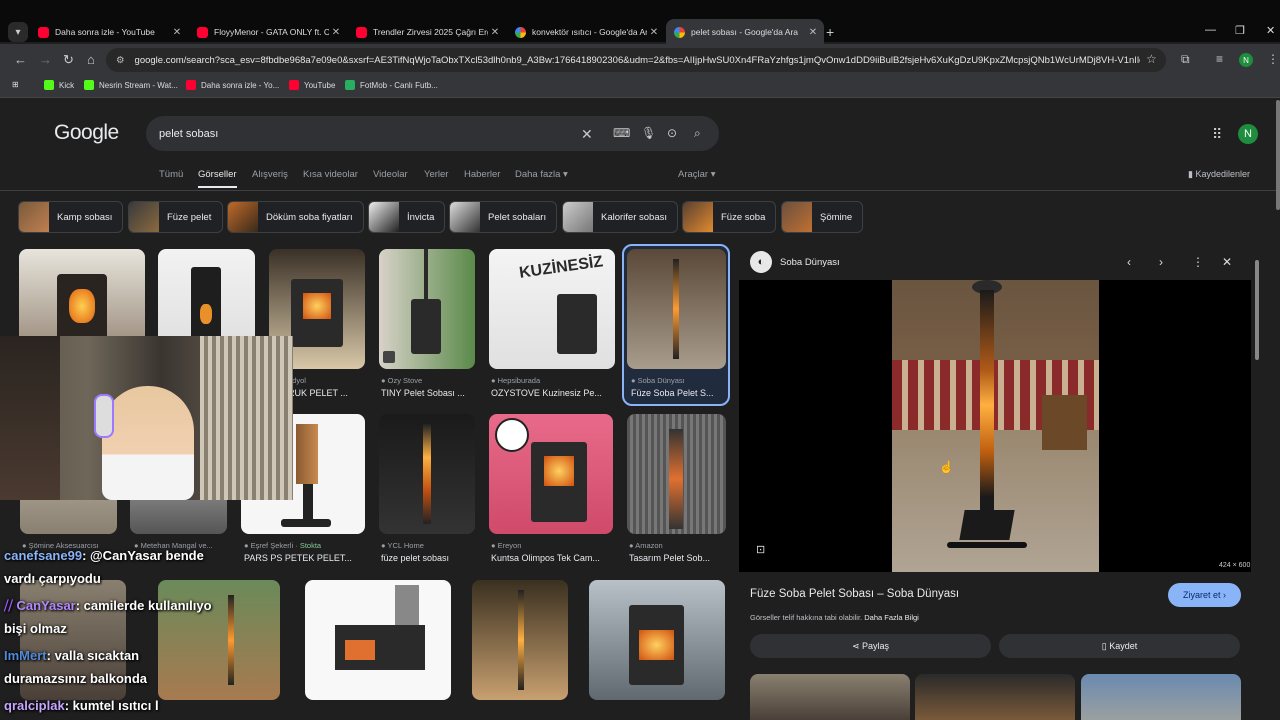 This screenshot has width=1280, height=720. I want to click on site-info-icon: ⚙, so click(120, 60).